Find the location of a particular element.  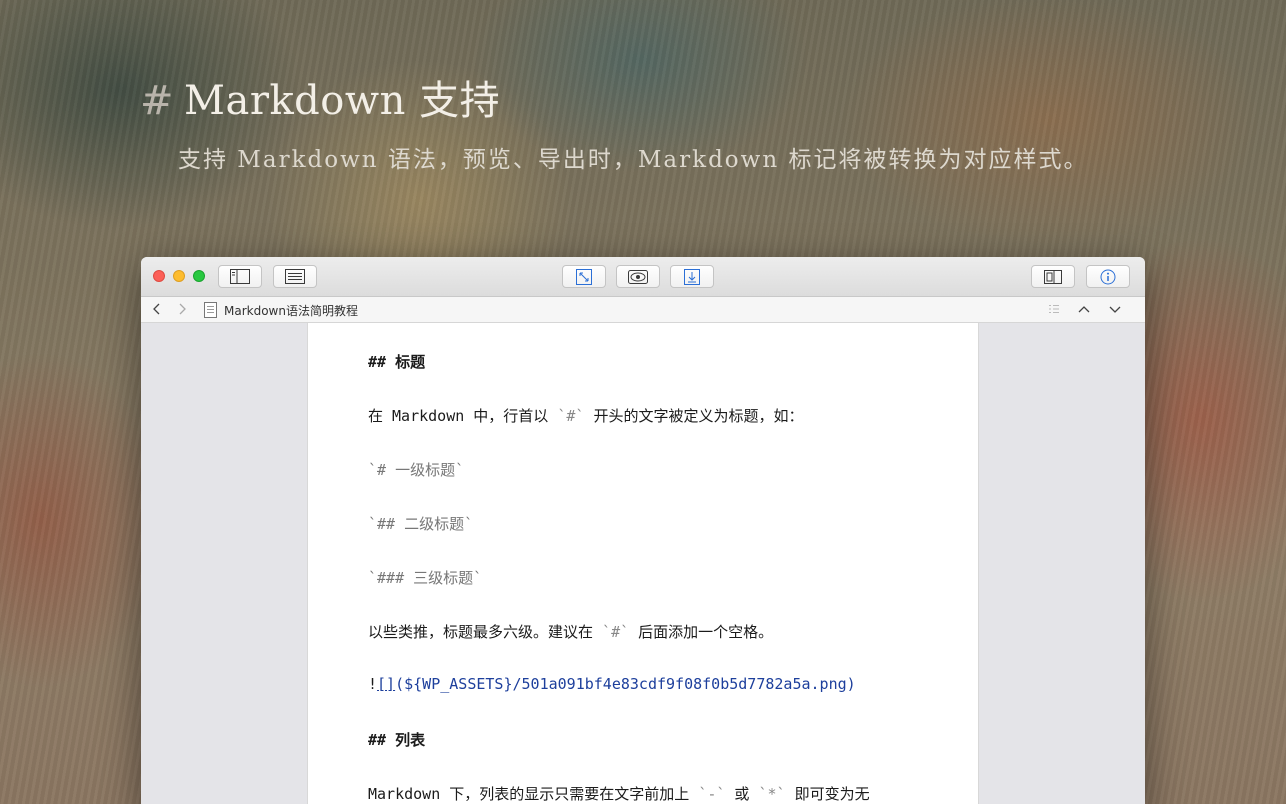

split-view-icon is located at coordinates (1053, 276).